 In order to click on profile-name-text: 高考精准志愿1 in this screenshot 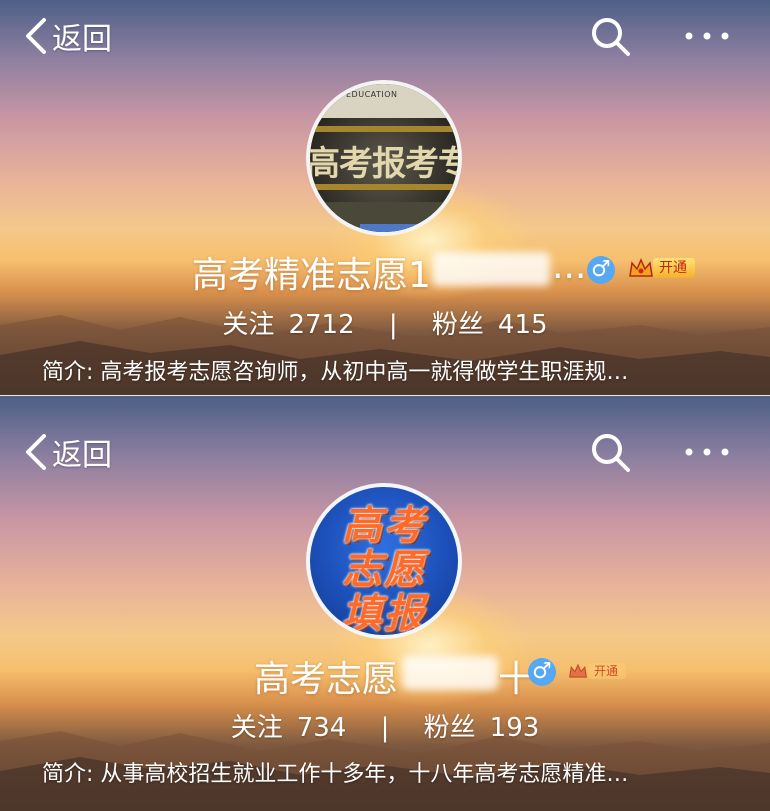, I will do `click(311, 275)`.